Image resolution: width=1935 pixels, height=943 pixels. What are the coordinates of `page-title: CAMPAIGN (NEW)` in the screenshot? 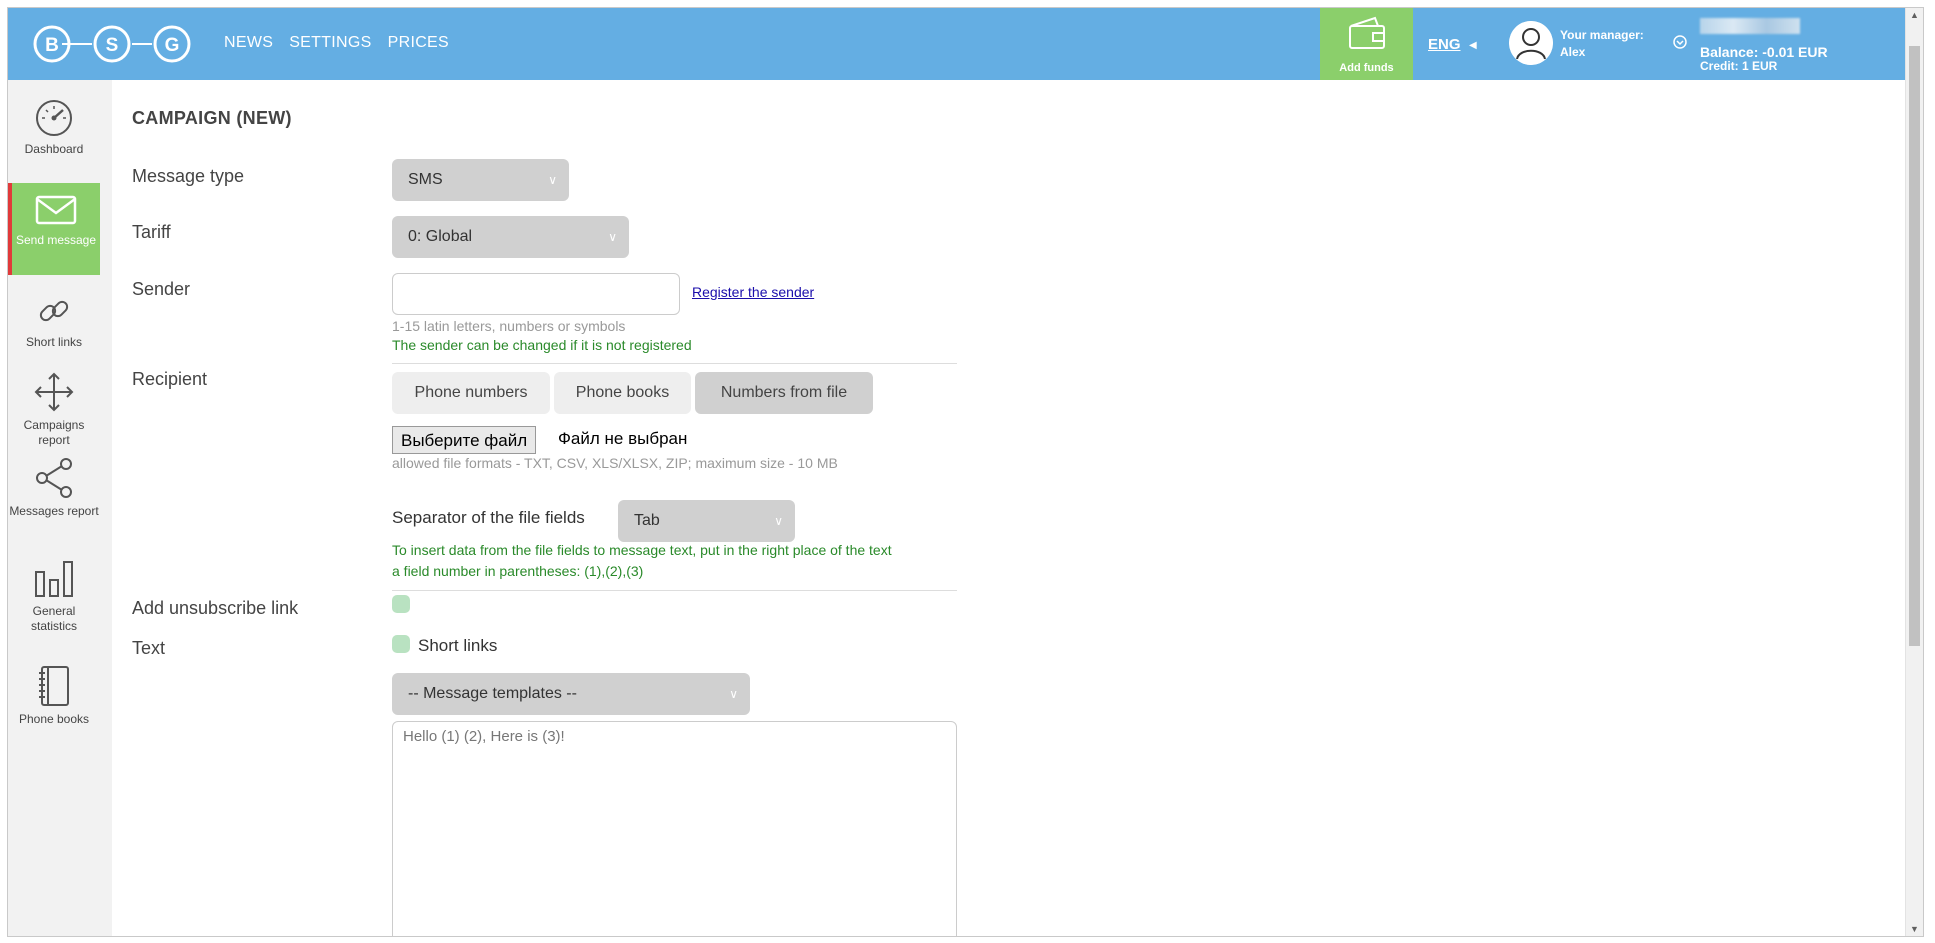 It's located at (212, 118).